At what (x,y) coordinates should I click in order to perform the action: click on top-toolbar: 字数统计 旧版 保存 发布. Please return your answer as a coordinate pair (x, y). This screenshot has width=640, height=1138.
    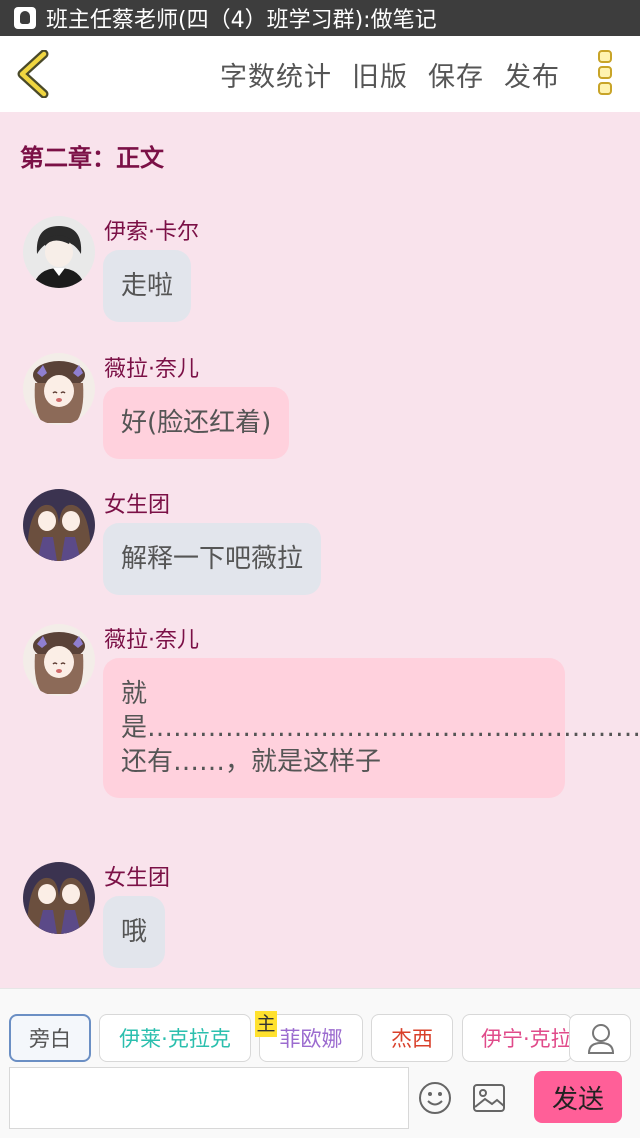
    Looking at the image, I should click on (320, 74).